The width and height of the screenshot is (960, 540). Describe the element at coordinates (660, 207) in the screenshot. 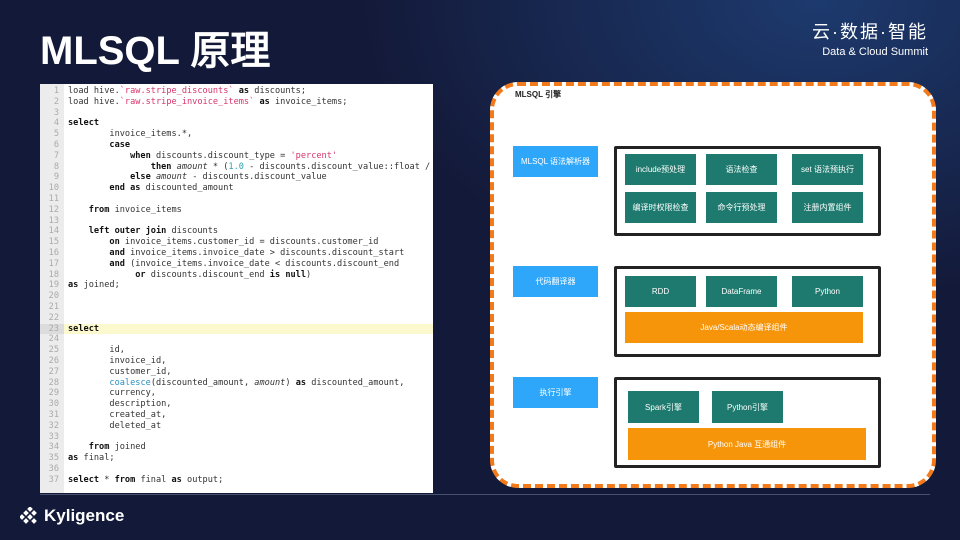

I see `component: 编译时权限检查` at that location.